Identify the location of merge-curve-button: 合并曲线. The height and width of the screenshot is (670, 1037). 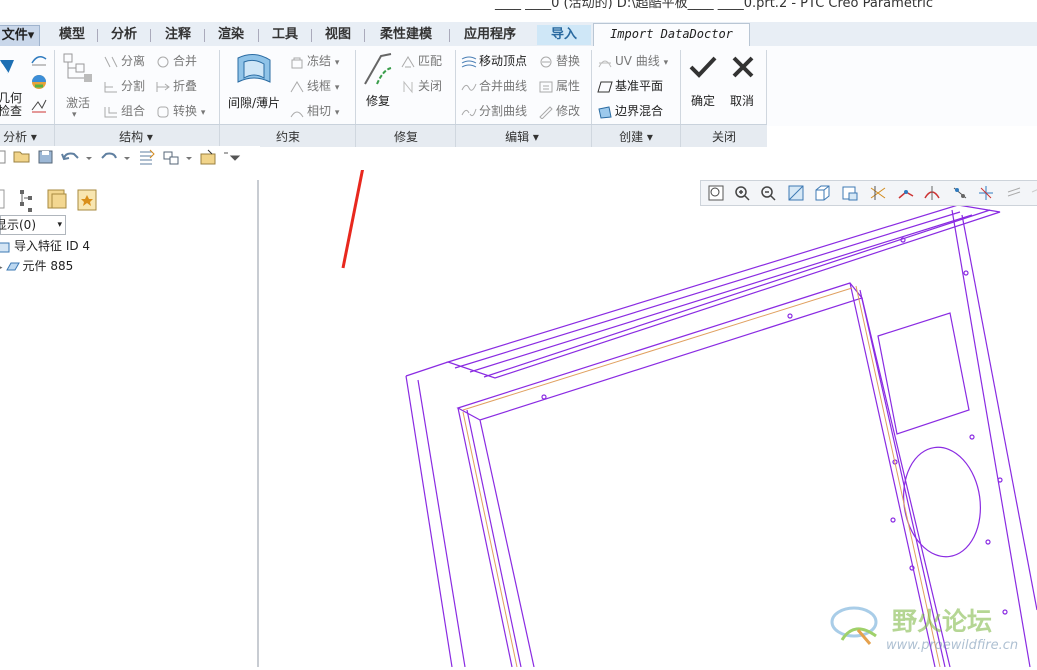
(494, 85).